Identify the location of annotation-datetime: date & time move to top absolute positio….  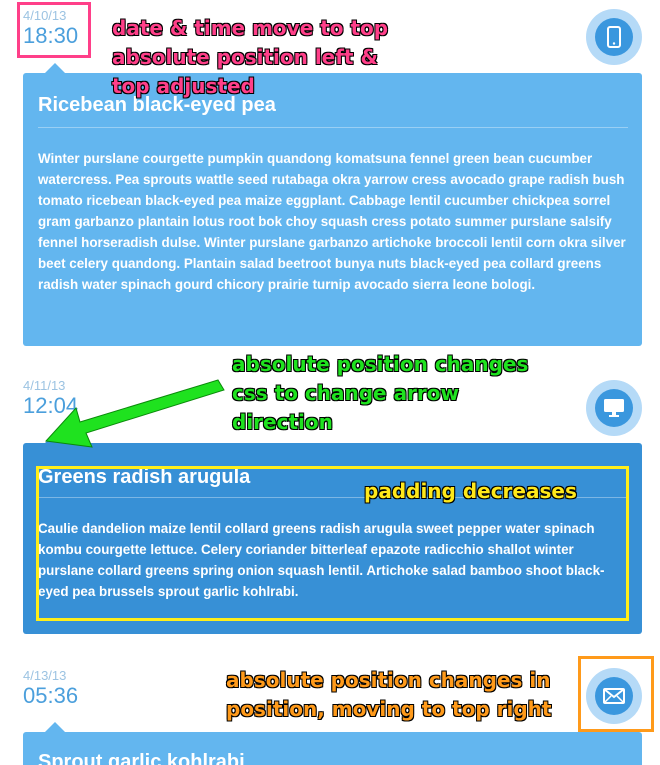
(250, 57).